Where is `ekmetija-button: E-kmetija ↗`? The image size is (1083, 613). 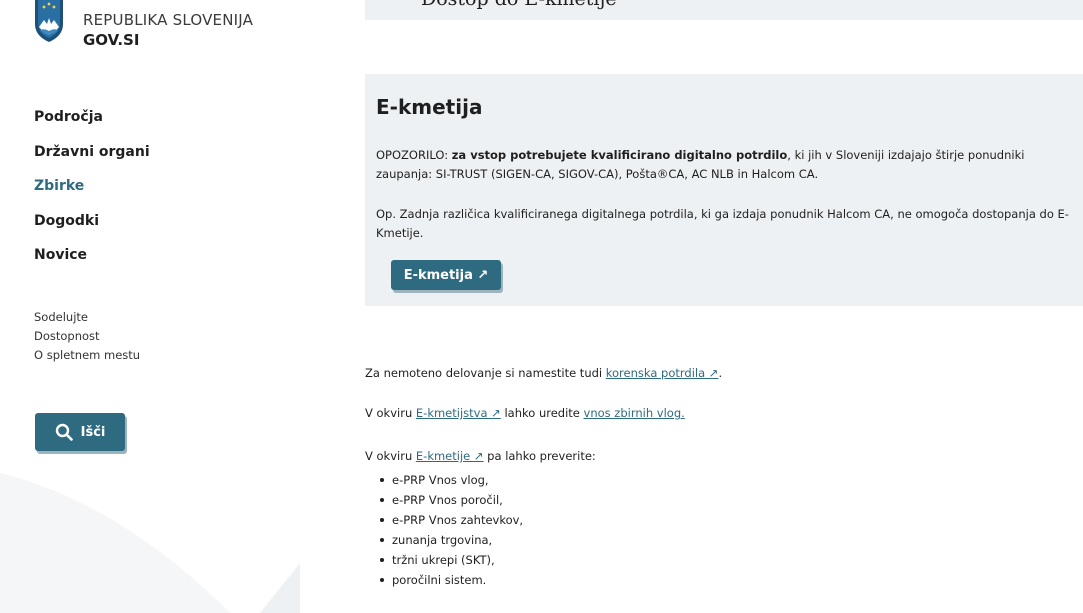 ekmetija-button: E-kmetija ↗ is located at coordinates (446, 275).